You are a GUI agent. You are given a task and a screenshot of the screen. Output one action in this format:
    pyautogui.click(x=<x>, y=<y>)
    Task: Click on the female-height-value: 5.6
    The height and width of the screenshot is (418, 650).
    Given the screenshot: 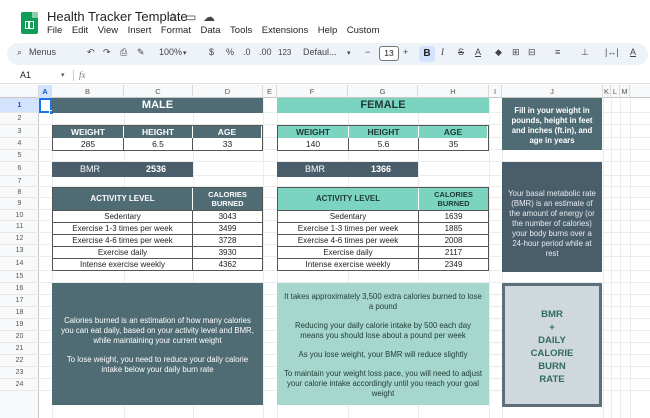 What is the action you would take?
    pyautogui.click(x=384, y=144)
    